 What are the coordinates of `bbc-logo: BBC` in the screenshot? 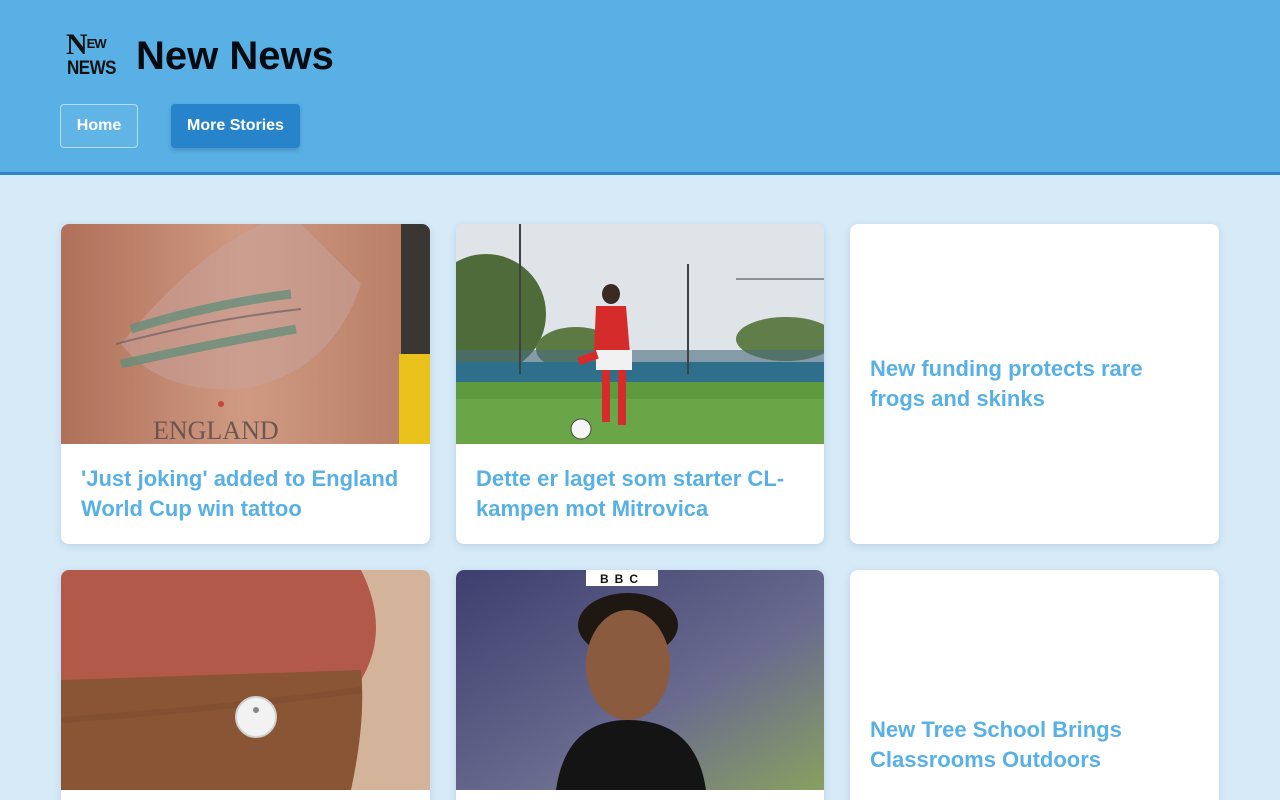 It's located at (622, 579).